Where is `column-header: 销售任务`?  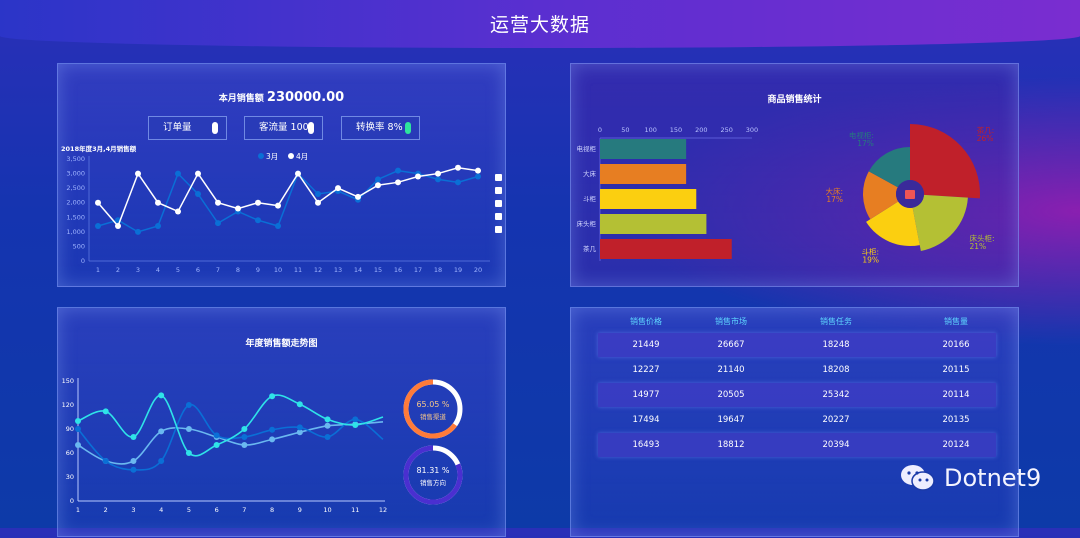 column-header: 销售任务 is located at coordinates (836, 321).